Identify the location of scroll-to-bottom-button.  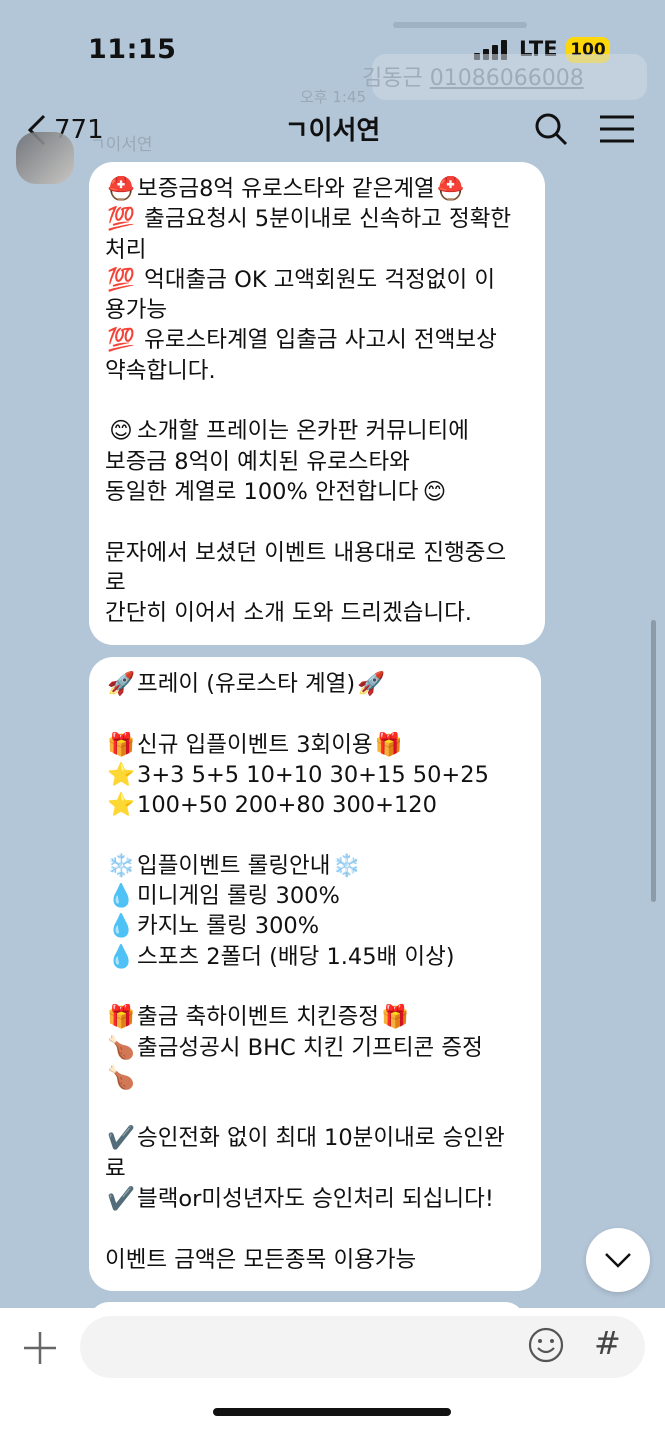
(618, 1260).